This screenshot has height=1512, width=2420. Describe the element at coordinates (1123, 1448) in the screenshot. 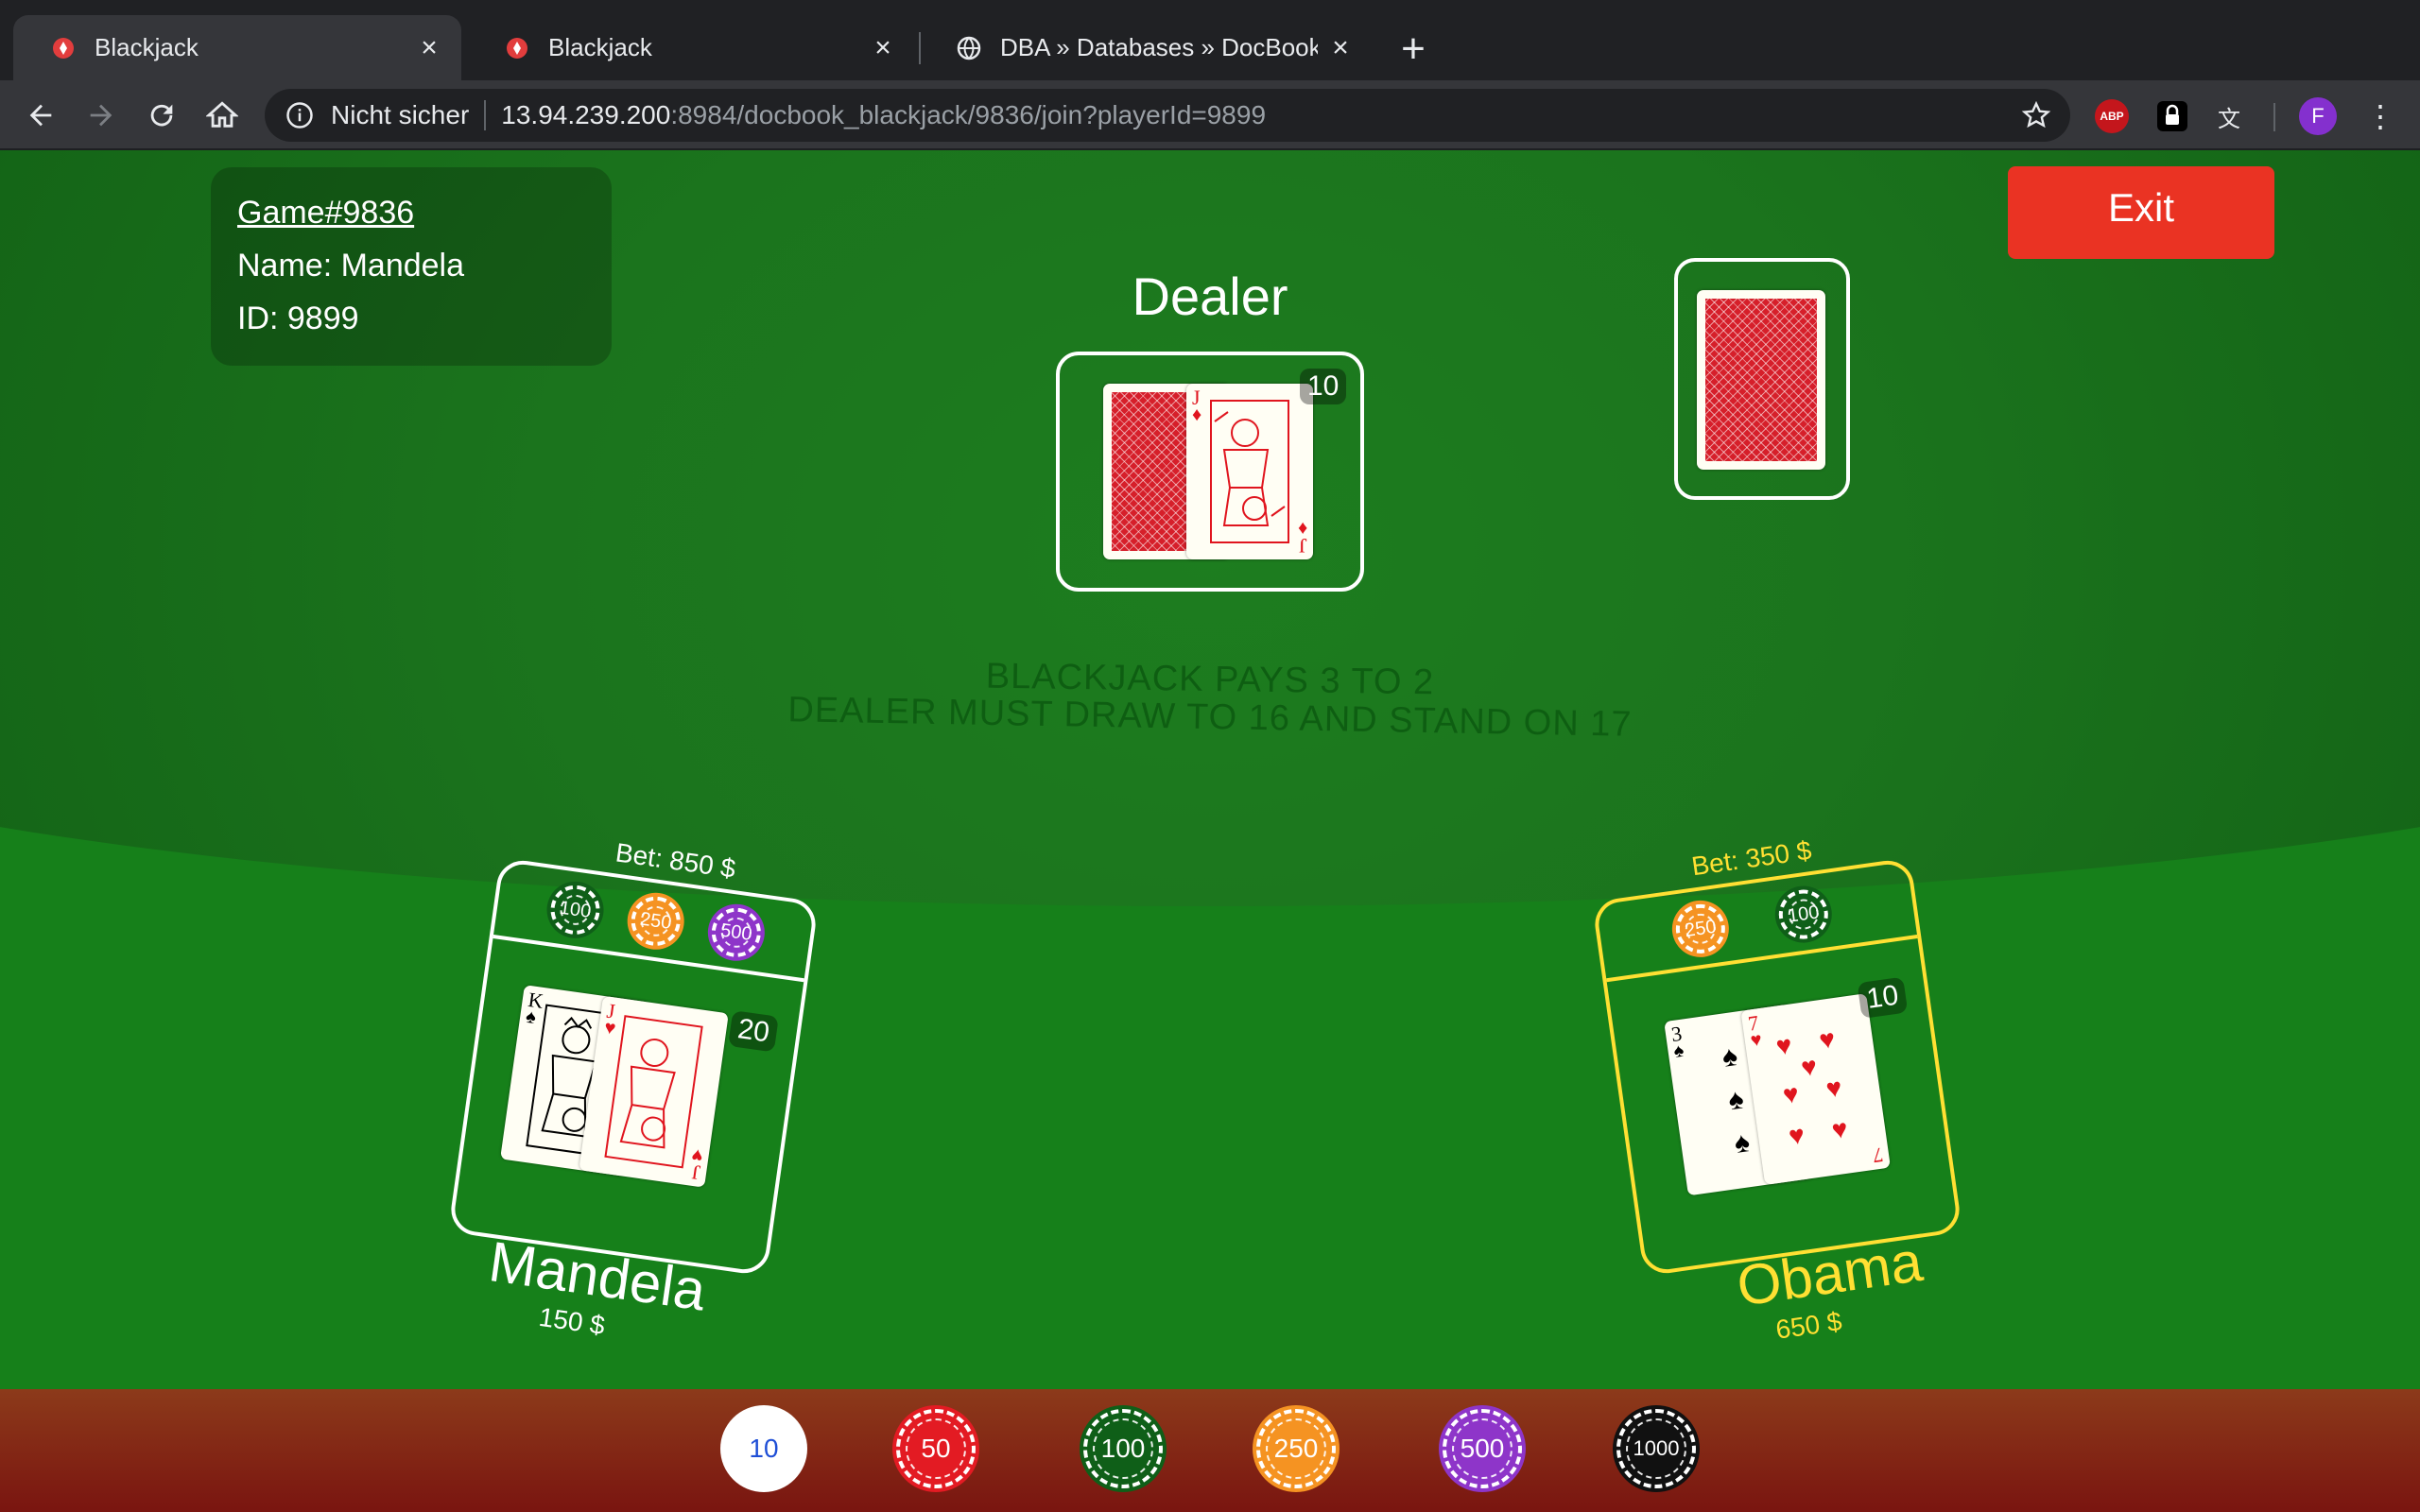

I see `chip-100-button: 100` at that location.